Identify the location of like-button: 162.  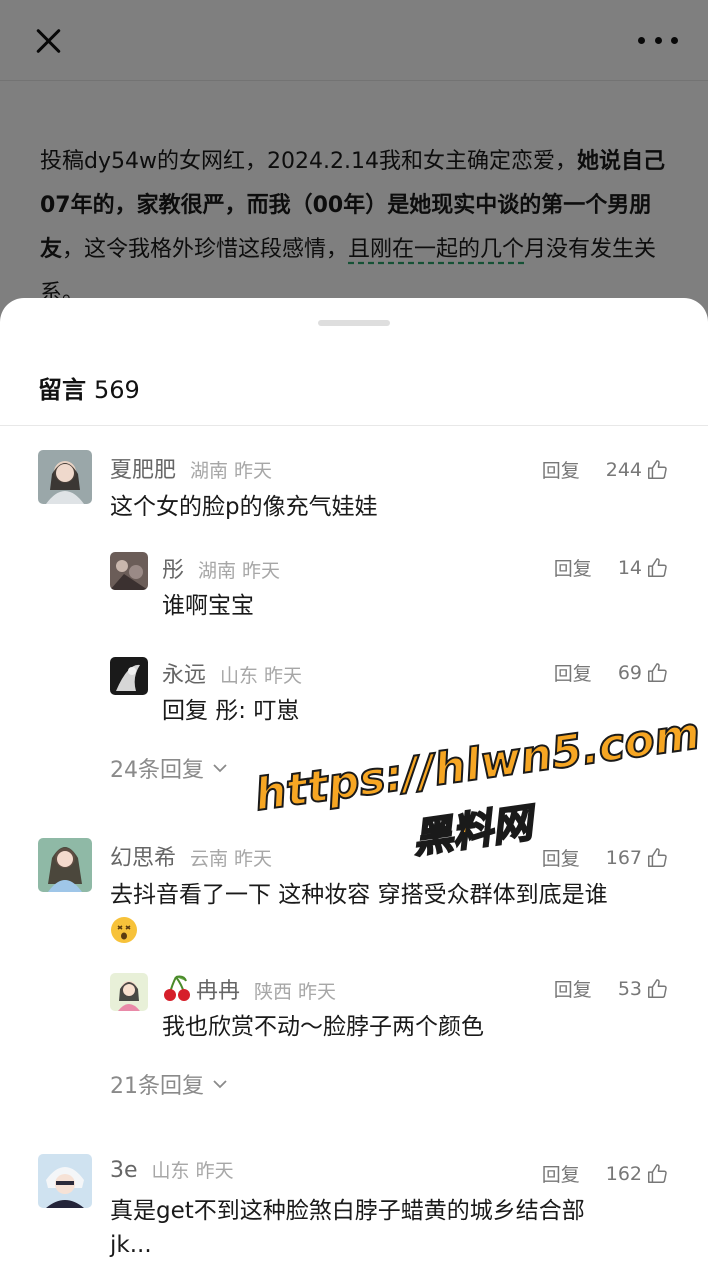
(637, 1174).